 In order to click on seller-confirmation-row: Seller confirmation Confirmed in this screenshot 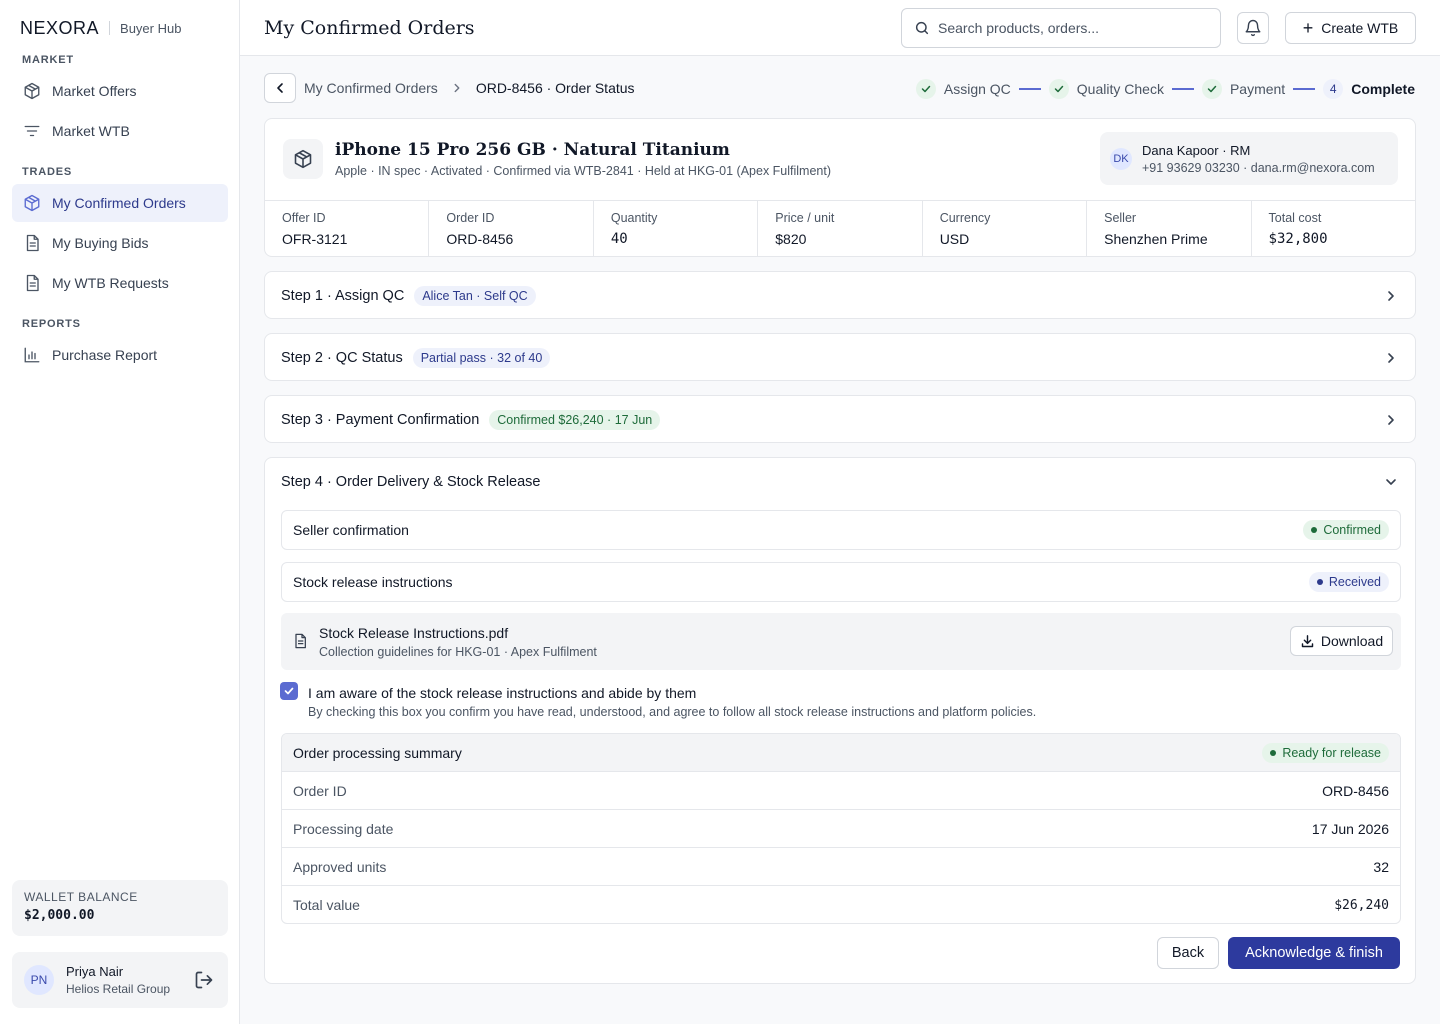, I will do `click(841, 530)`.